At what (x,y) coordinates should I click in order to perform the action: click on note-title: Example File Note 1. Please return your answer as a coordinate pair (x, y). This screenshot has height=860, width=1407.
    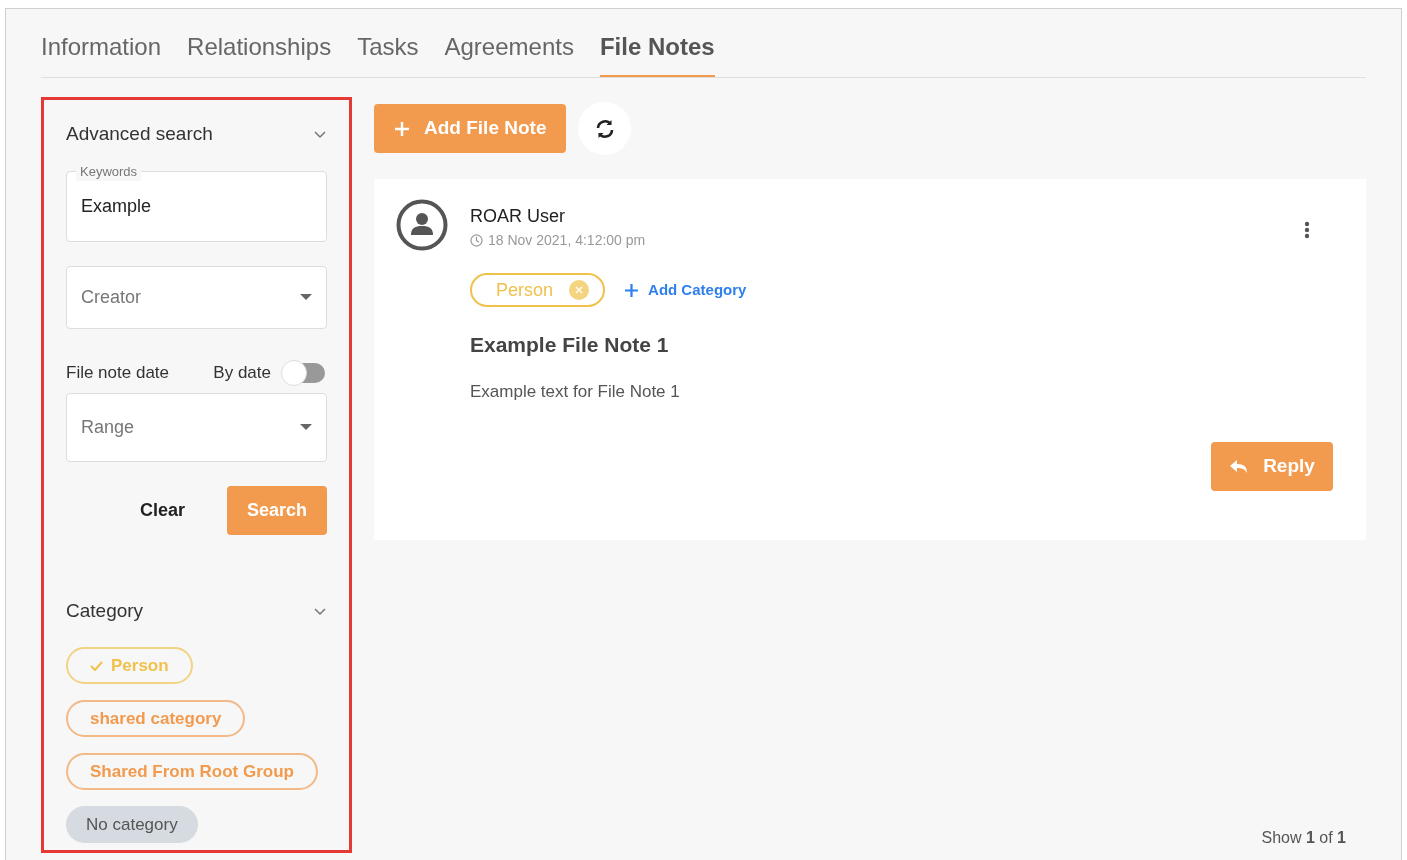
    Looking at the image, I should click on (570, 345).